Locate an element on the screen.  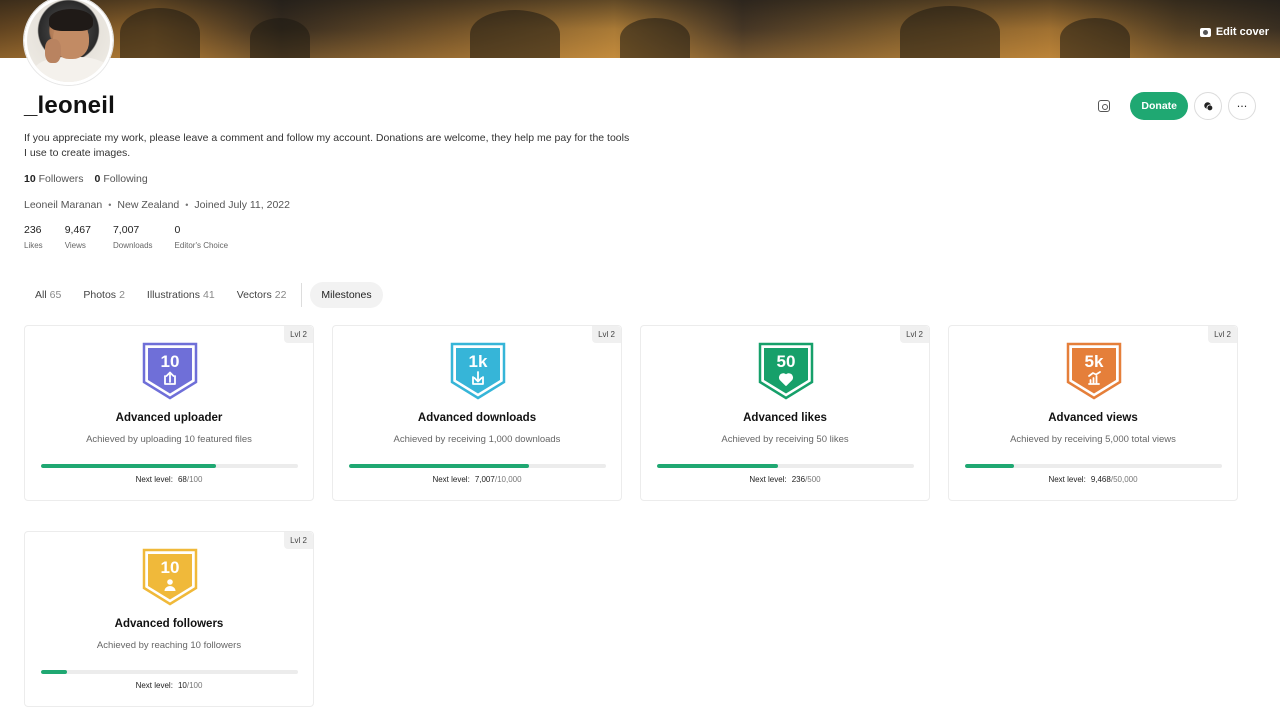
next-level: Next level: 9,468/50,000 is located at coordinates (1093, 479).